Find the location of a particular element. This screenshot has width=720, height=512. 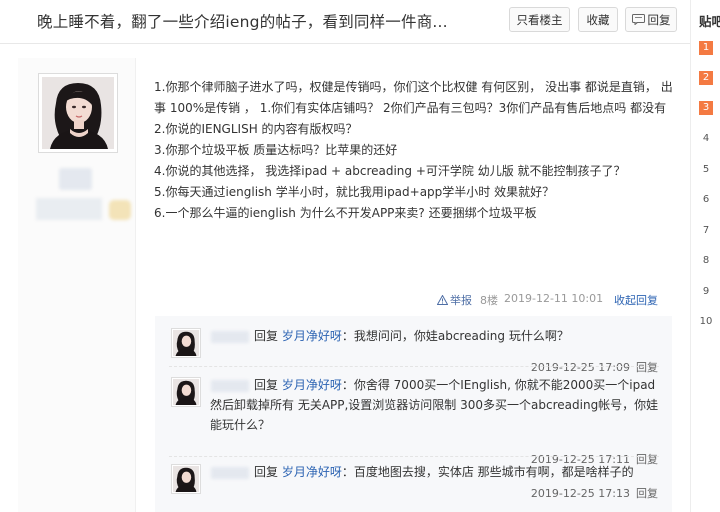

reply-text: 回复 岁月净好呀：百度地图去搜，实体店 那些城市有啊，都是啥样子的 is located at coordinates (435, 472).